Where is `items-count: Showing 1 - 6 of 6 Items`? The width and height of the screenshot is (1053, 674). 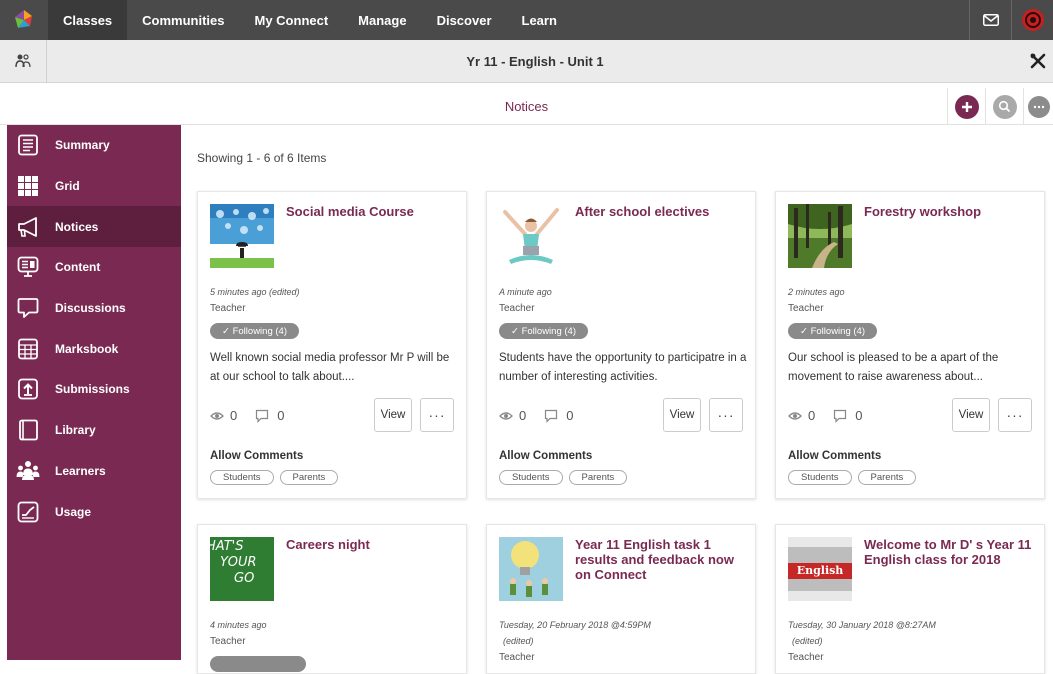 items-count: Showing 1 - 6 of 6 Items is located at coordinates (262, 158).